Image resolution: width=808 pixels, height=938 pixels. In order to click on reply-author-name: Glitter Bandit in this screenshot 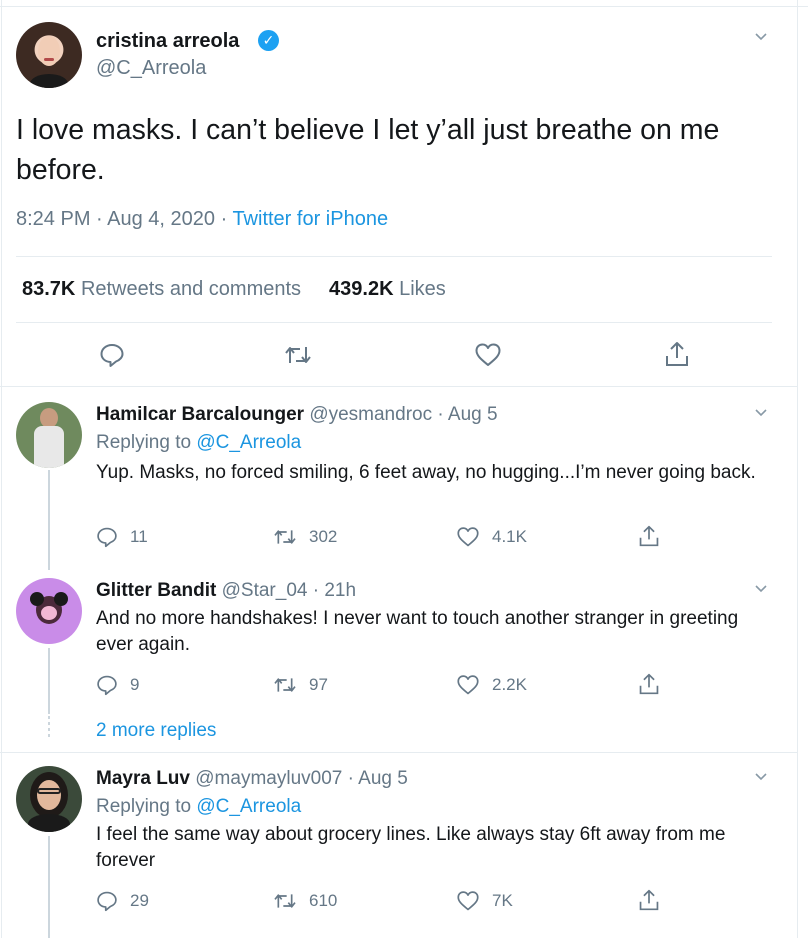, I will do `click(156, 590)`.